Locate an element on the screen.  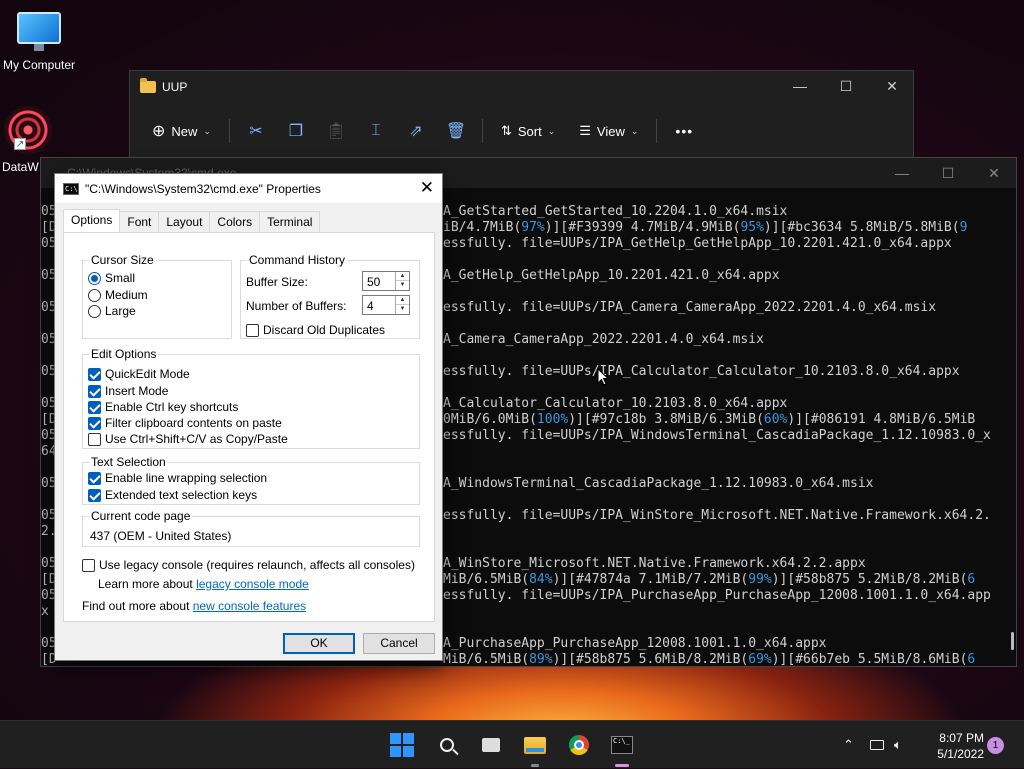
number-of-buffers-stepper: 4 ▲ ▼ is located at coordinates (386, 305).